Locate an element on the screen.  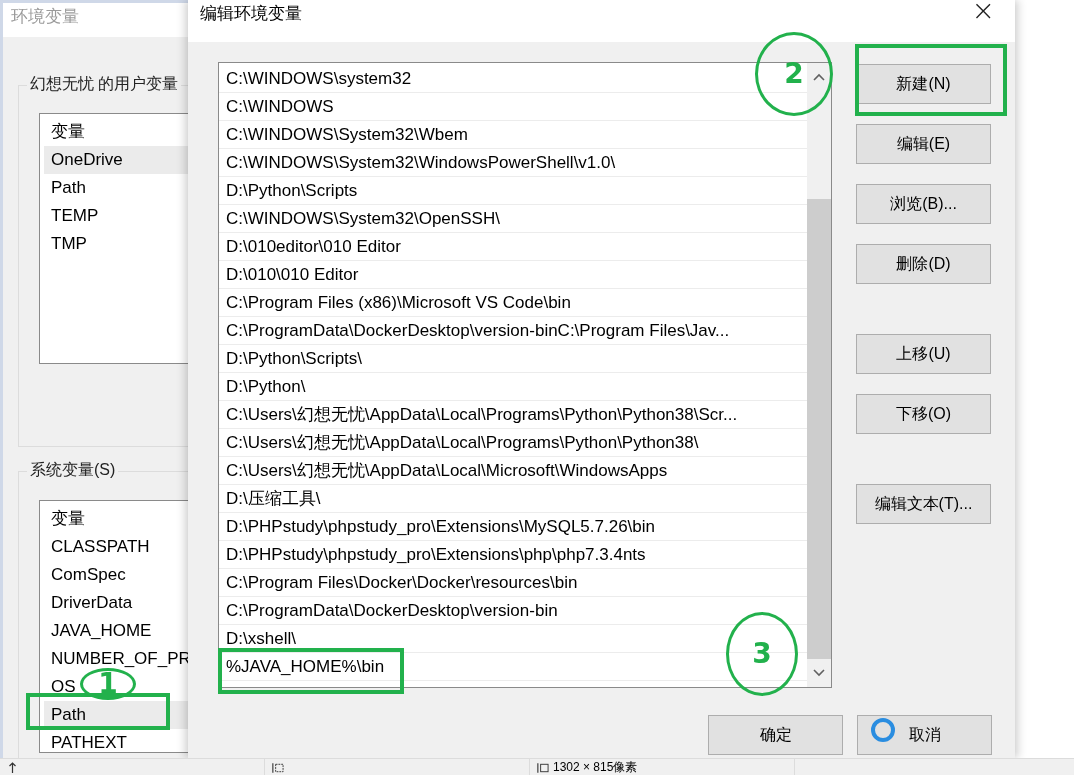
annotation-circle: 3 is located at coordinates (762, 654).